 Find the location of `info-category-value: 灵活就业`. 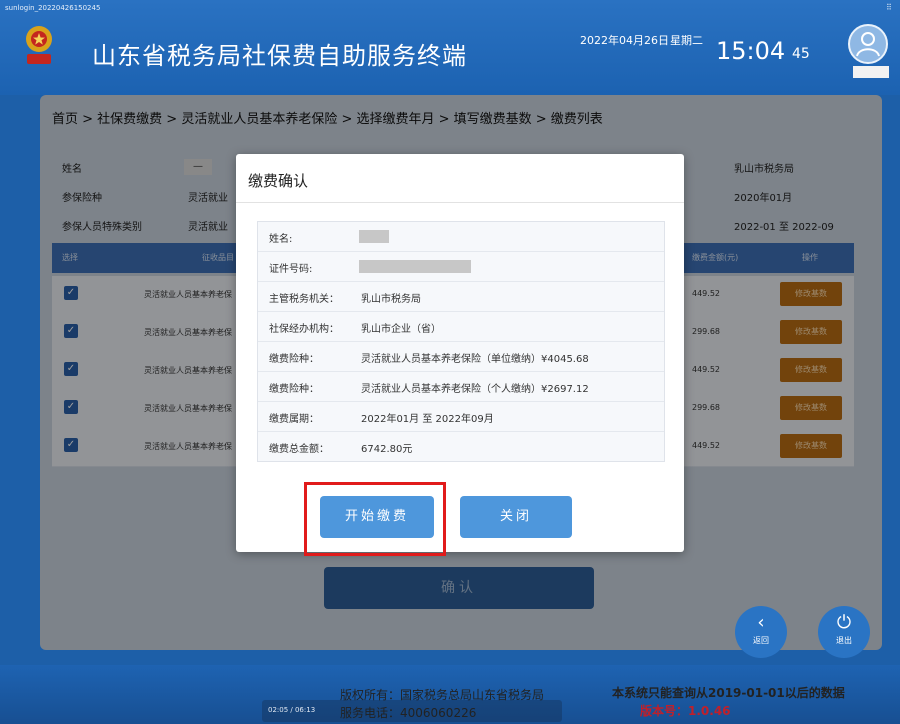

info-category-value: 灵活就业 is located at coordinates (208, 229).